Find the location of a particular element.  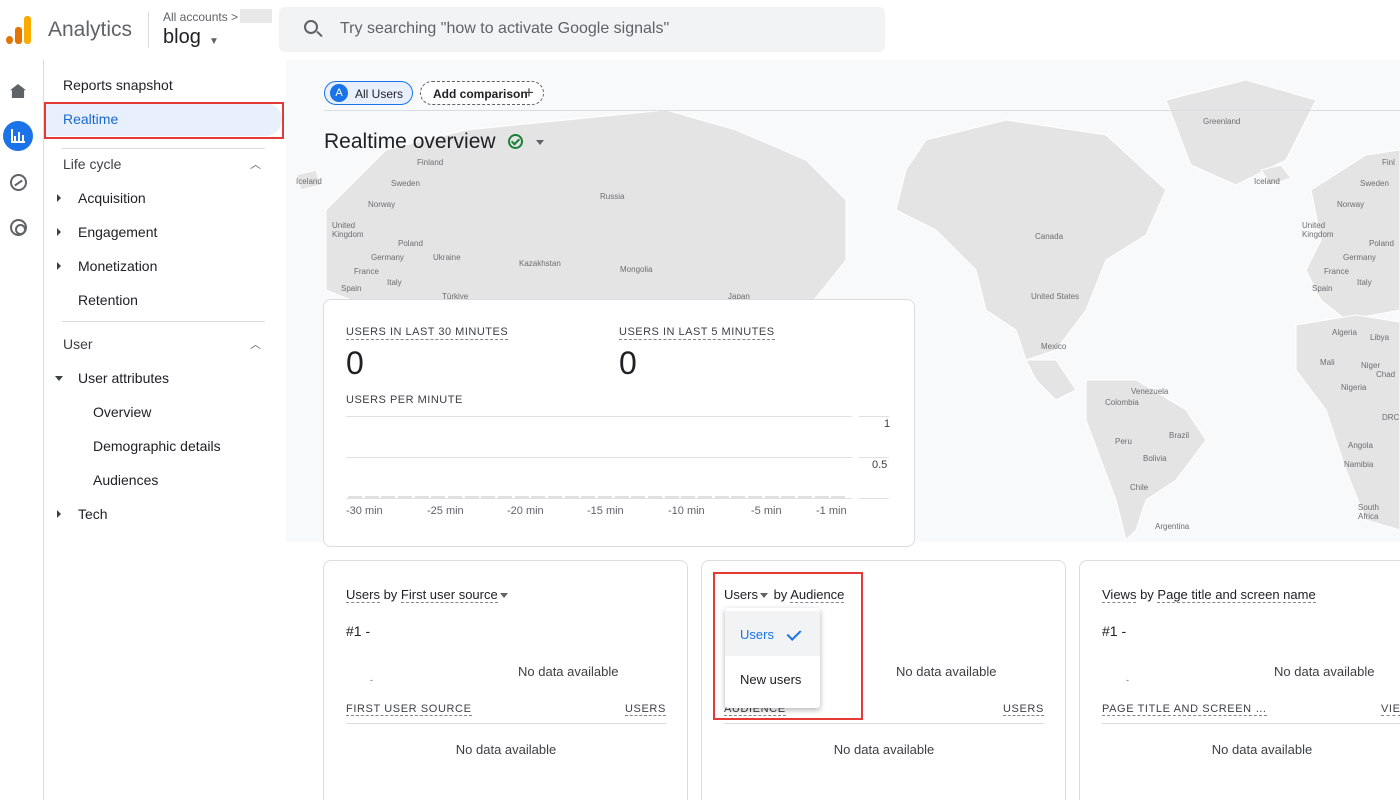

add-comparison-label: Add comparison is located at coordinates (480, 94).